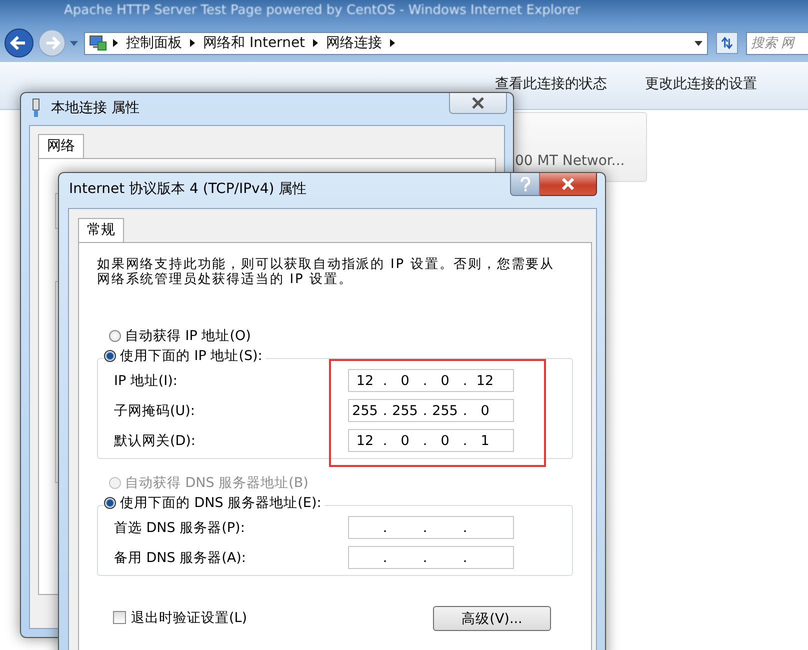 Image resolution: width=808 pixels, height=650 pixels. Describe the element at coordinates (19, 43) in the screenshot. I see `back-icon` at that location.